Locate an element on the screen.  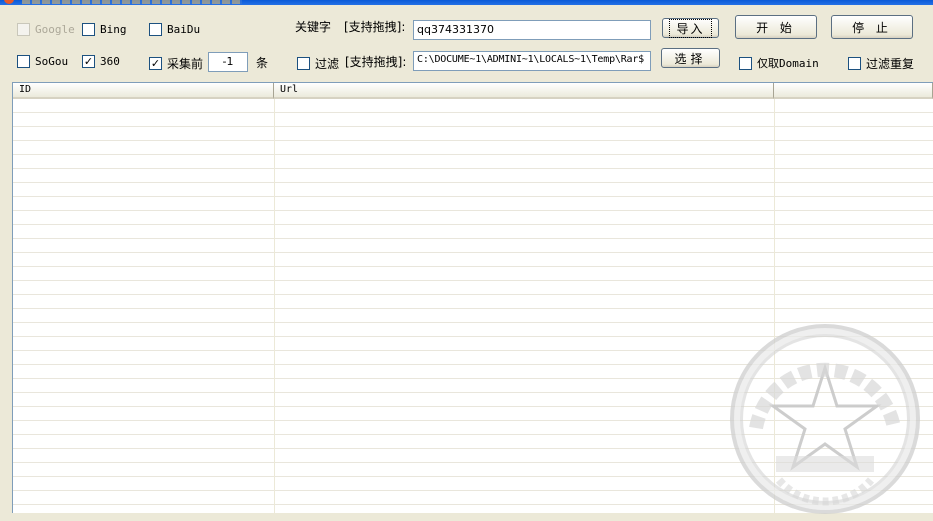
filter-path-input: C:\DOCUME~1\ADMINI~1\LOCALS~1\Temp\Rar$ is located at coordinates (532, 61).